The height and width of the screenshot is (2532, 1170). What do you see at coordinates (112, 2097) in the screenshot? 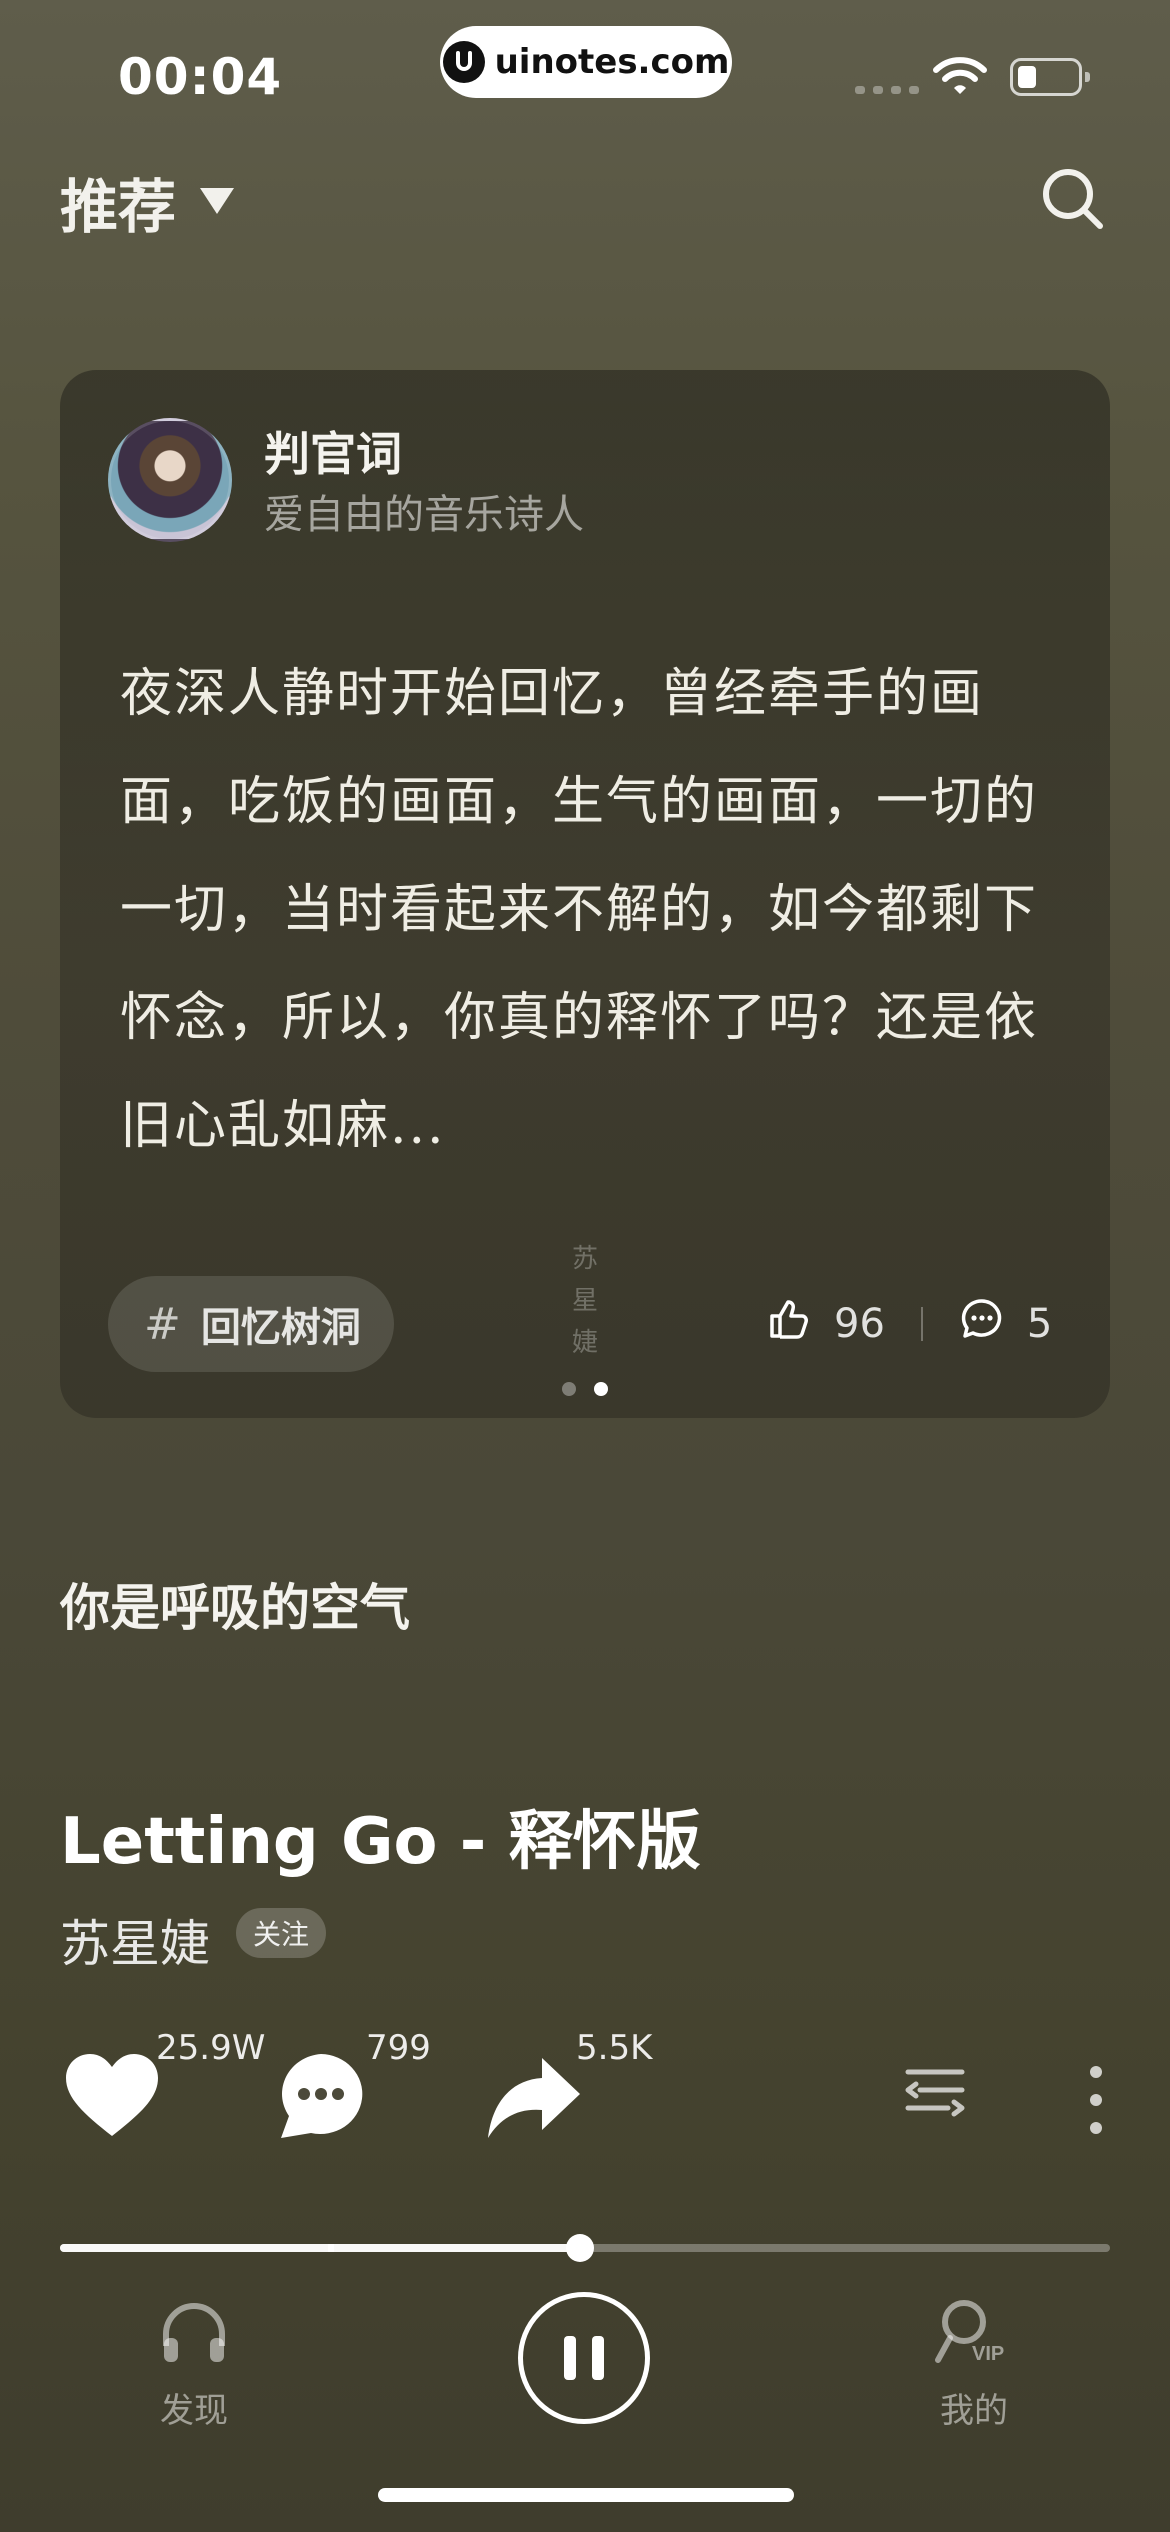
I see `heart-icon` at bounding box center [112, 2097].